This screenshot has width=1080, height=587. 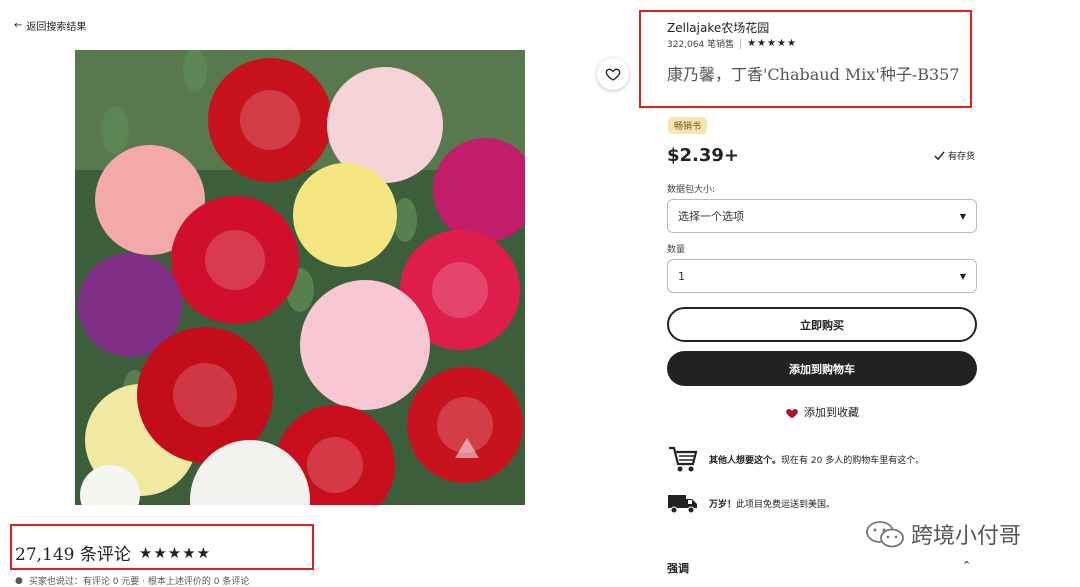 What do you see at coordinates (682, 504) in the screenshot?
I see `delivery-truck-icon` at bounding box center [682, 504].